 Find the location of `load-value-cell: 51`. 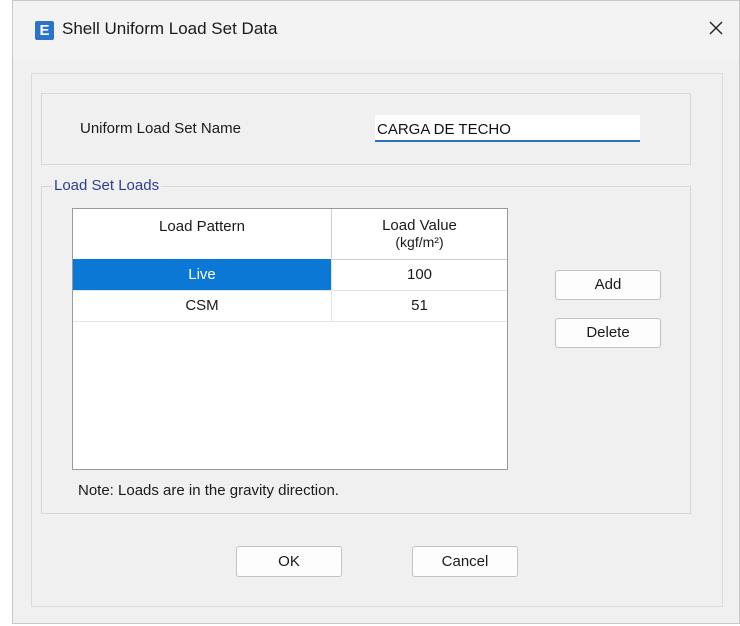

load-value-cell: 51 is located at coordinates (419, 305).